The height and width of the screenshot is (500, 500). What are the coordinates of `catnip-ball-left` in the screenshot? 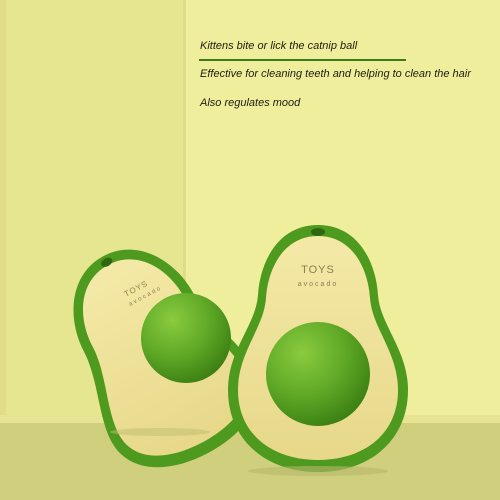 It's located at (186, 338).